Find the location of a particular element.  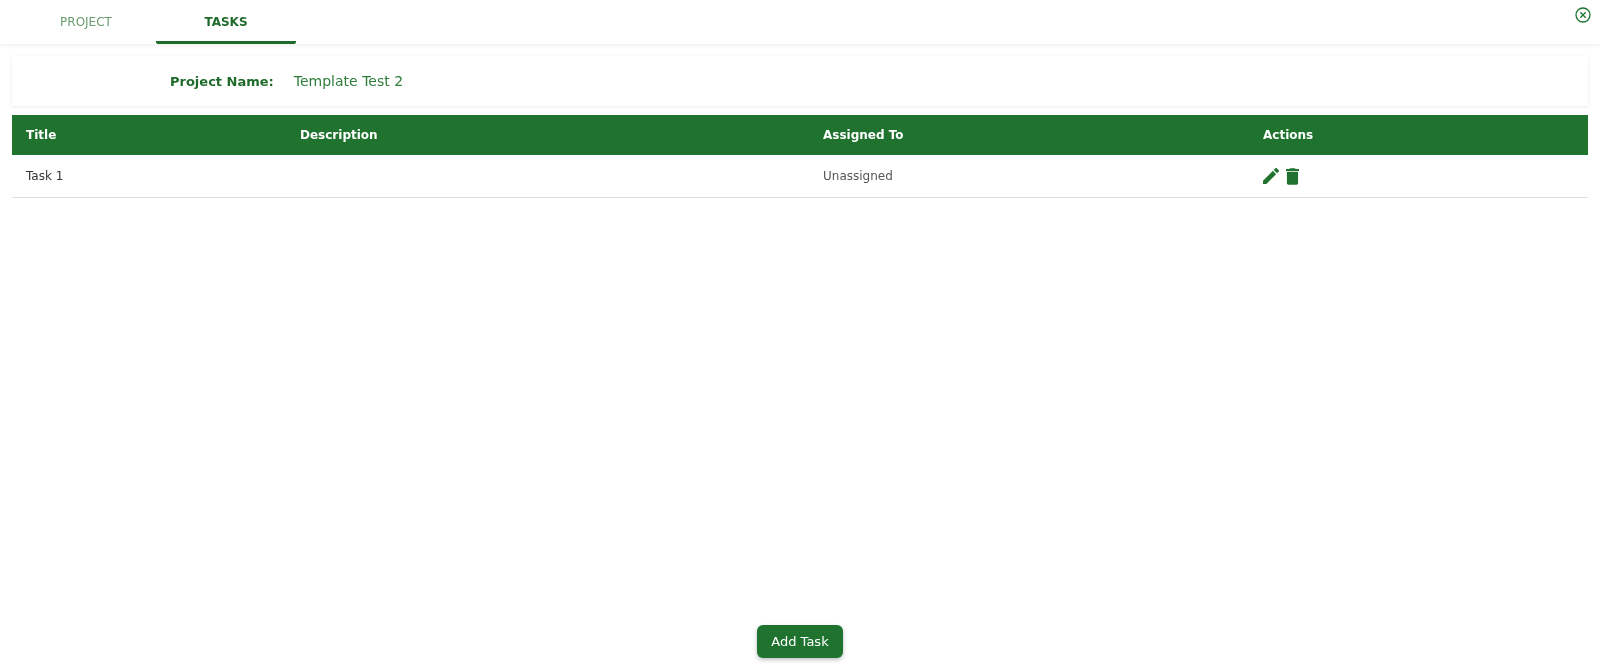

project-name-value: Template Test 2 is located at coordinates (348, 81).